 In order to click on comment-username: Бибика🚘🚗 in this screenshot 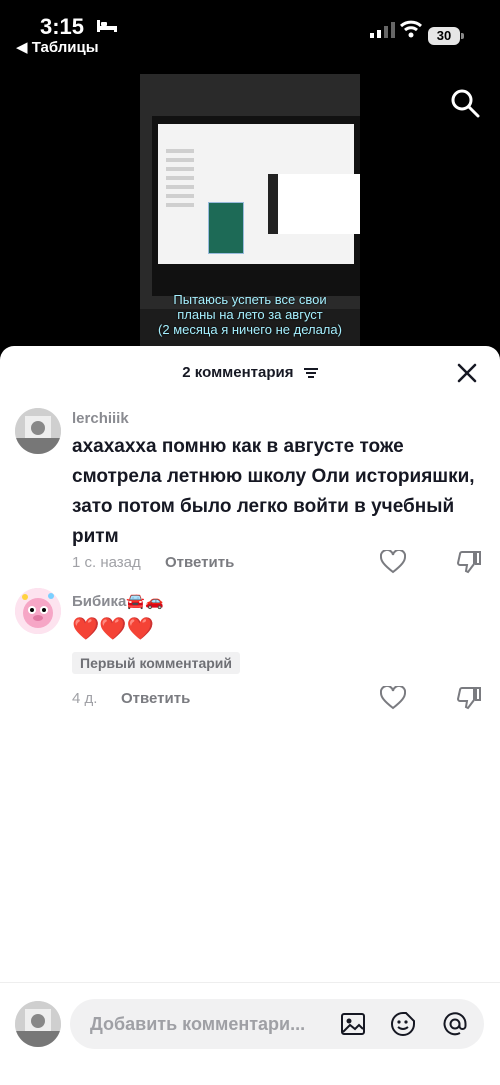, I will do `click(118, 601)`.